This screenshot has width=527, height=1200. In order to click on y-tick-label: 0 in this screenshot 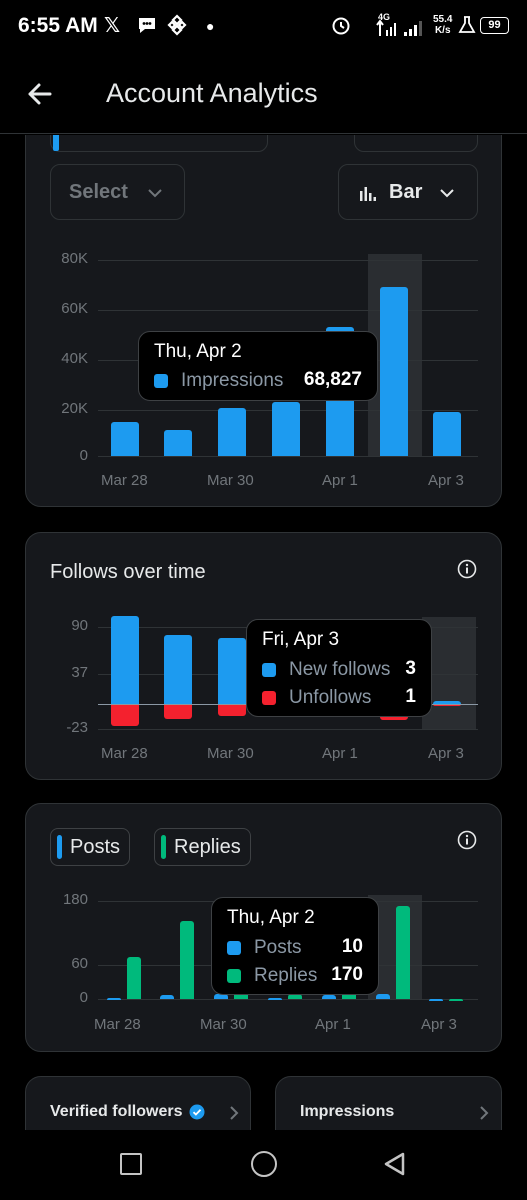, I will do `click(83, 455)`.